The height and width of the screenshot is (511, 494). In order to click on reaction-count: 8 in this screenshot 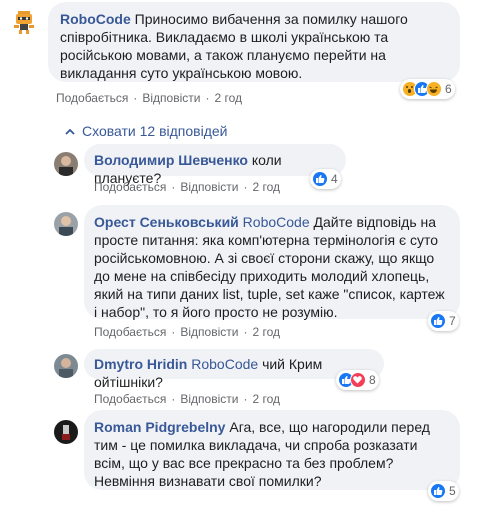, I will do `click(372, 380)`.